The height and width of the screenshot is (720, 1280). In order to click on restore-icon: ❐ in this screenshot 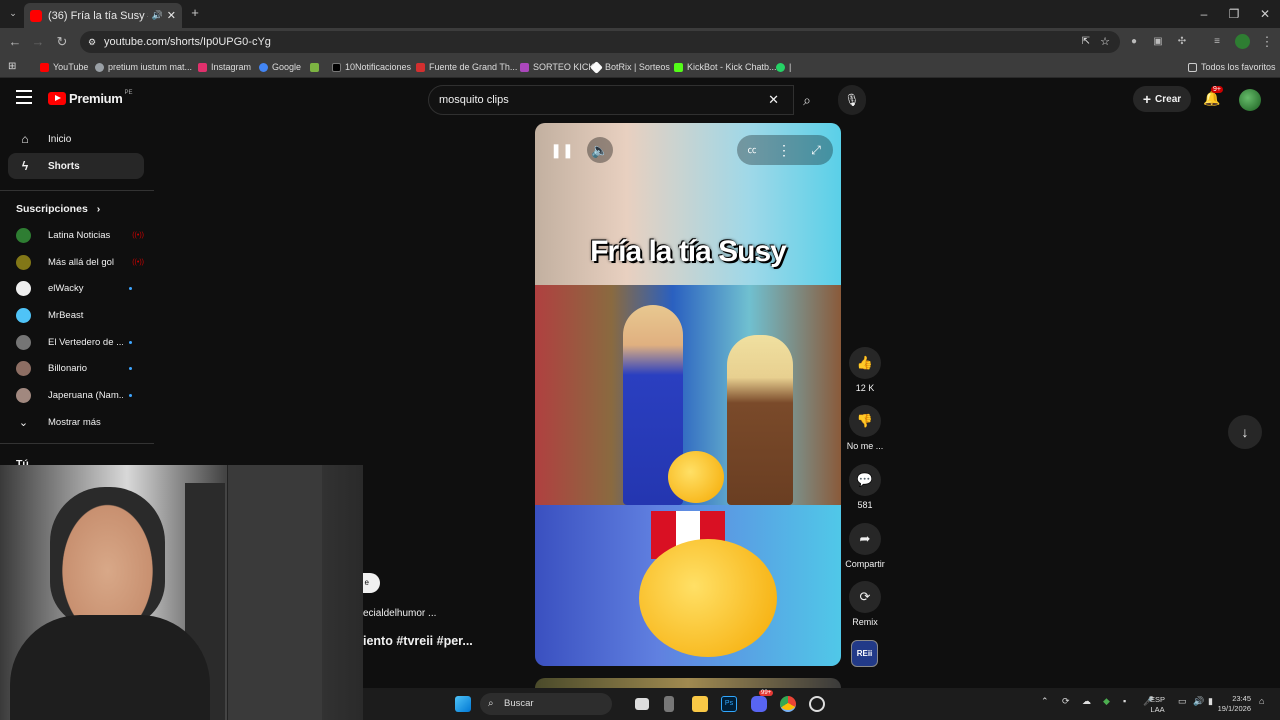, I will do `click(1234, 14)`.